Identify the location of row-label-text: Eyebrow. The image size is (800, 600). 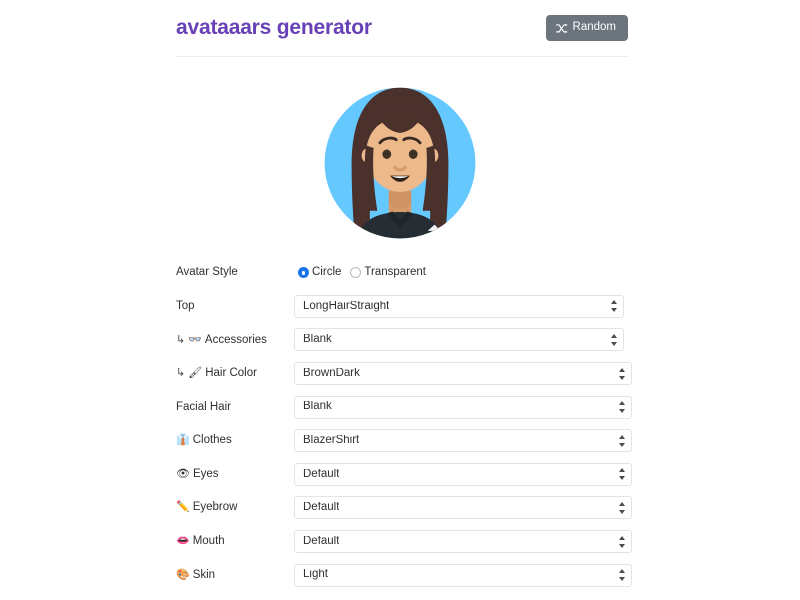
(215, 507).